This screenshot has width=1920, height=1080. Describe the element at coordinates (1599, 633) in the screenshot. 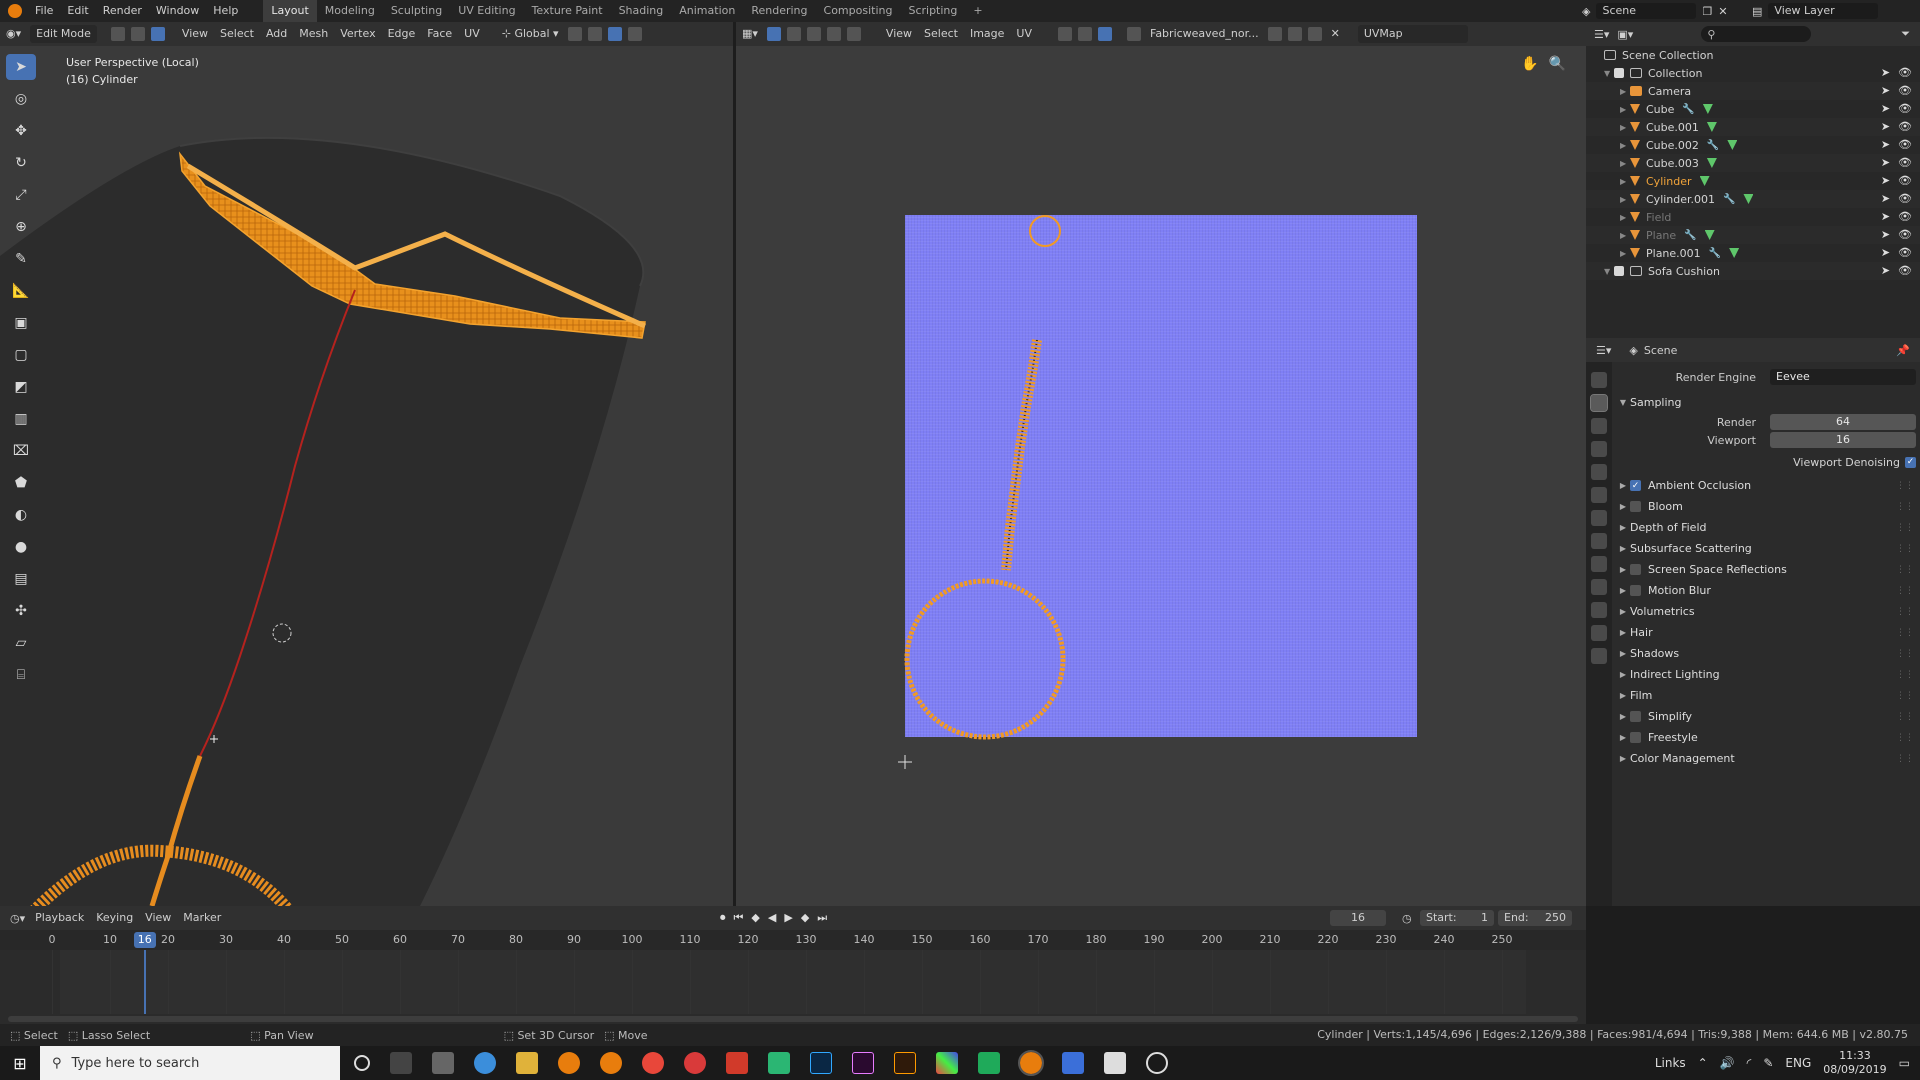

I see `data-tab-icon` at that location.